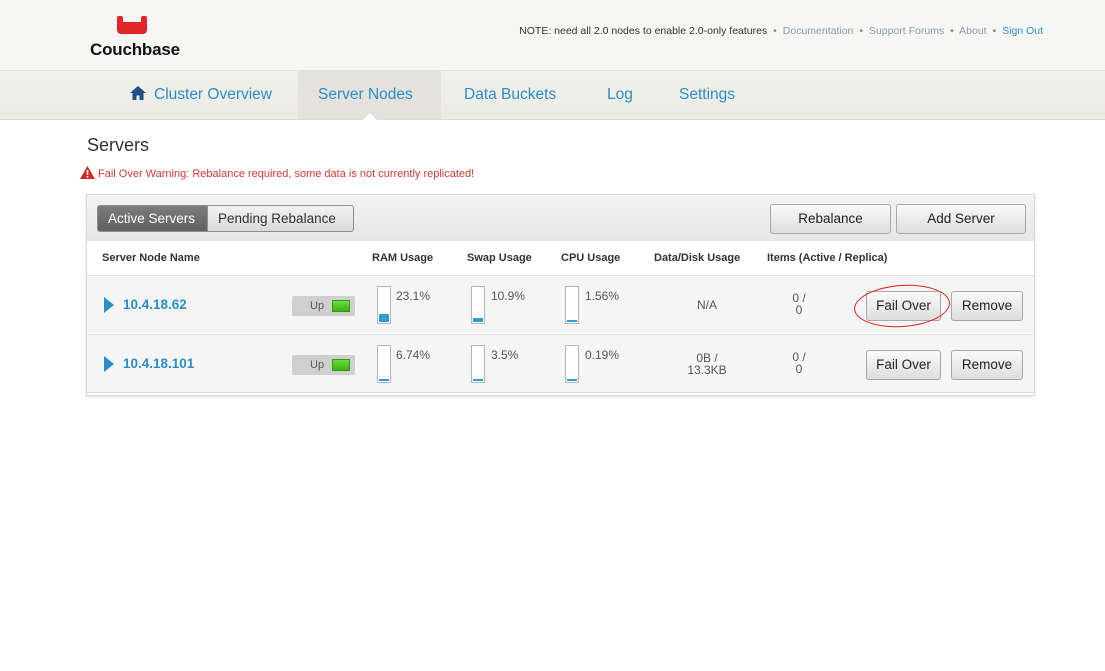  Describe the element at coordinates (697, 258) in the screenshot. I see `col-data-disk-usage: Data/Disk Usage` at that location.